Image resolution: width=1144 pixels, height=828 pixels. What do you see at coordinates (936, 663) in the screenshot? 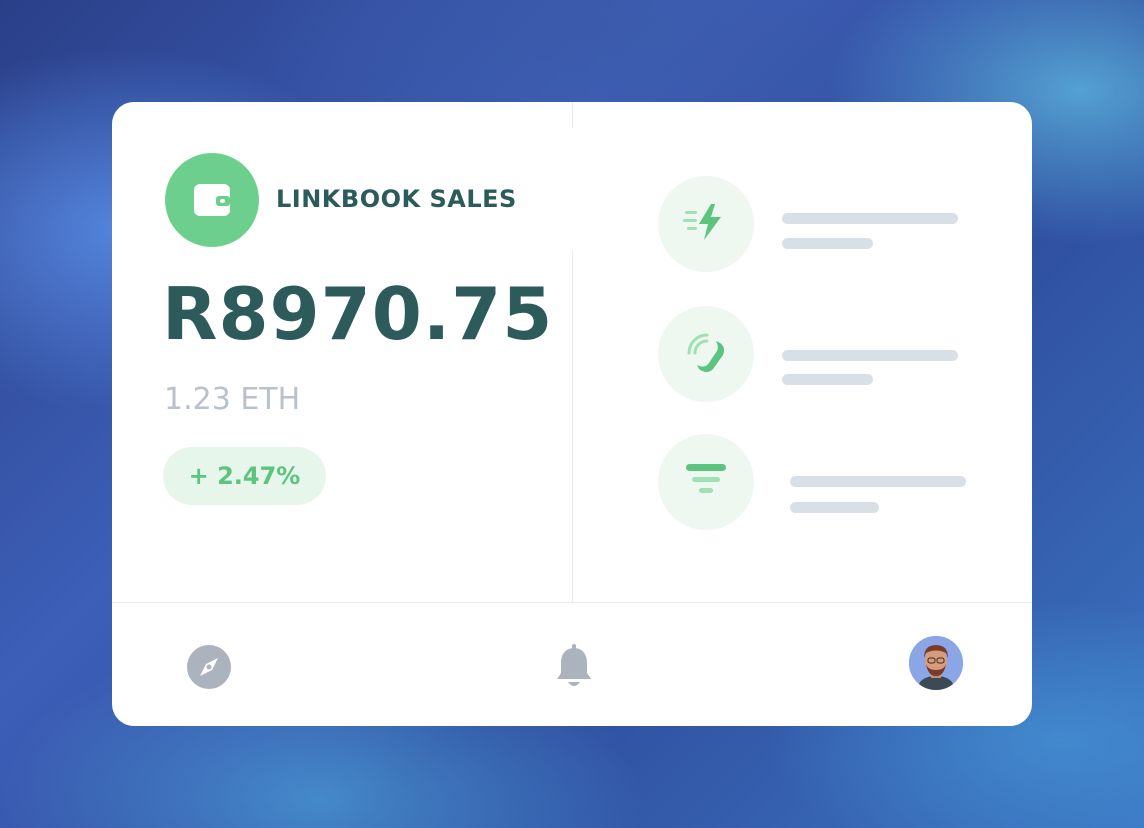
I see `avatar` at bounding box center [936, 663].